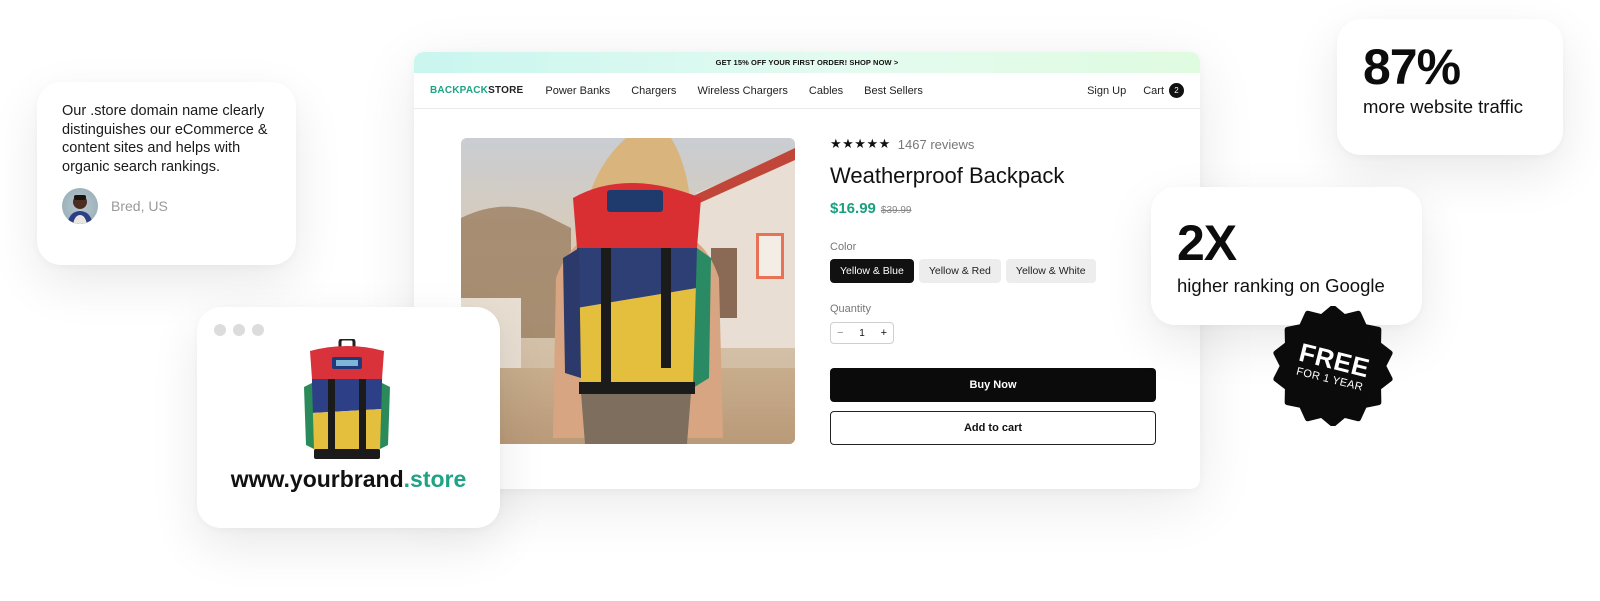 This screenshot has width=1600, height=601. Describe the element at coordinates (459, 90) in the screenshot. I see `logo-part-1: BACKPACK` at that location.